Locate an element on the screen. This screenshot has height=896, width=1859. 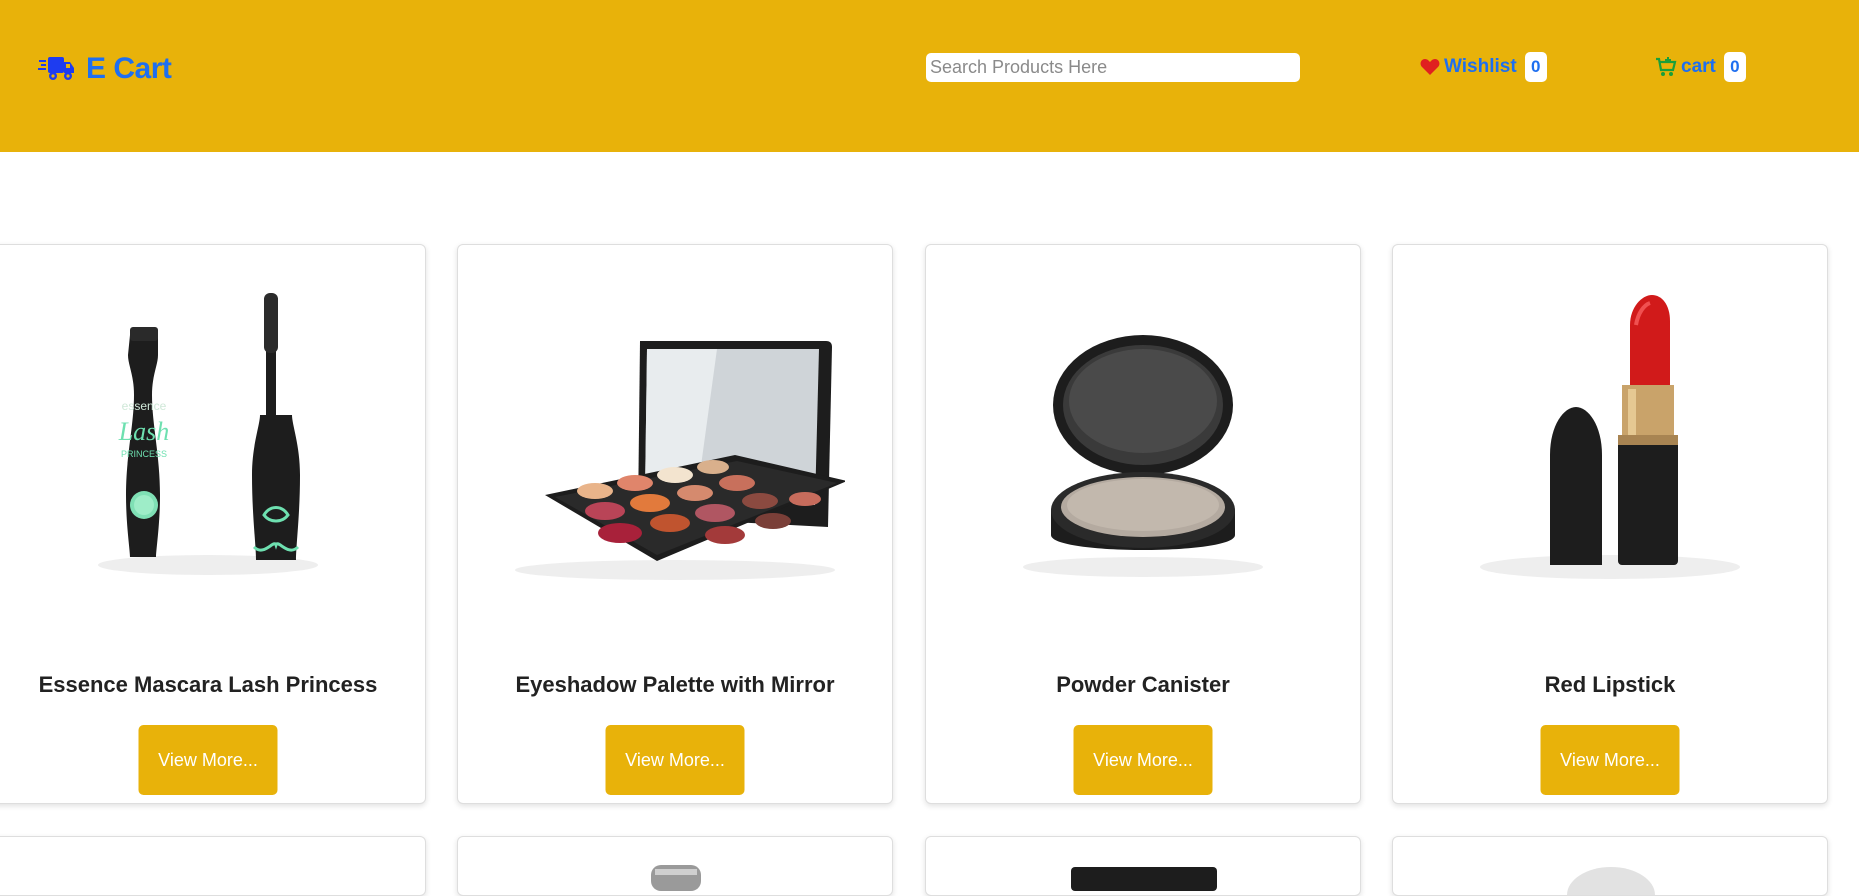
eyeshadow-palette-image is located at coordinates (680, 460).